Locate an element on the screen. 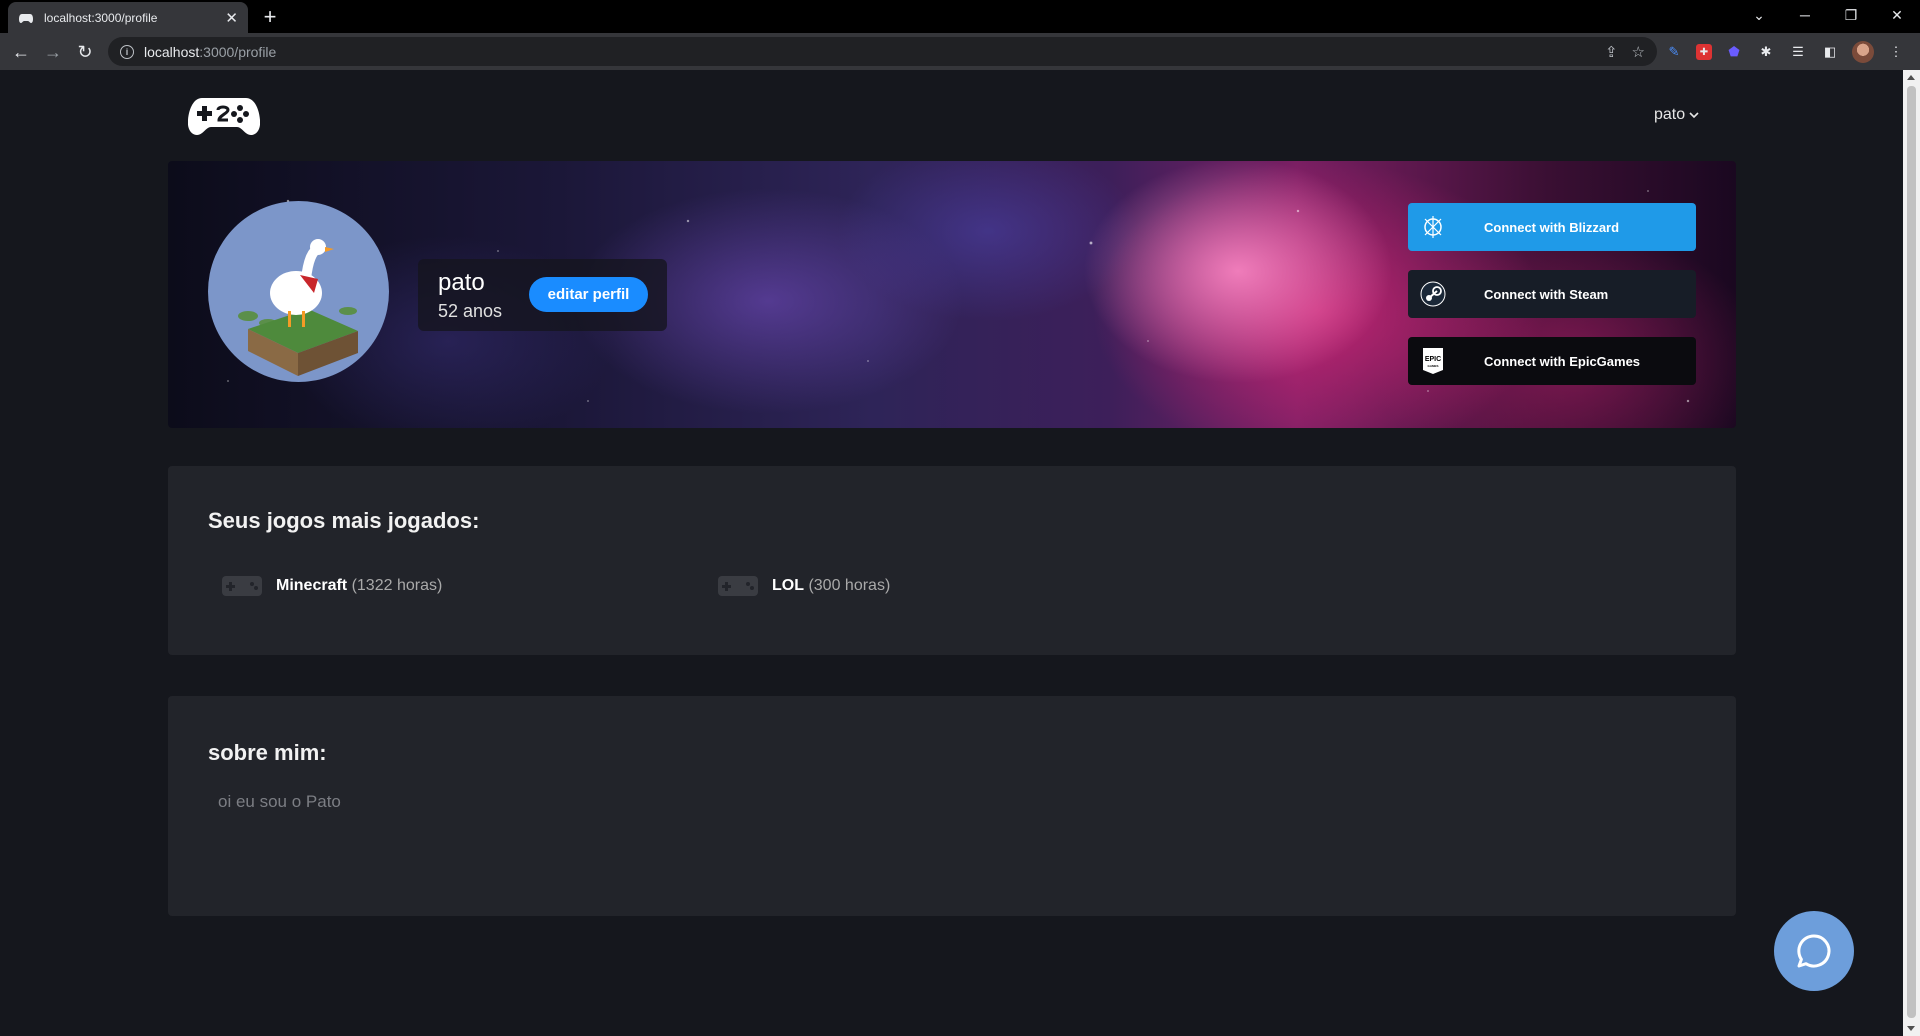  connect-blizzard-label: Connect with Blizzard is located at coordinates (1552, 227).